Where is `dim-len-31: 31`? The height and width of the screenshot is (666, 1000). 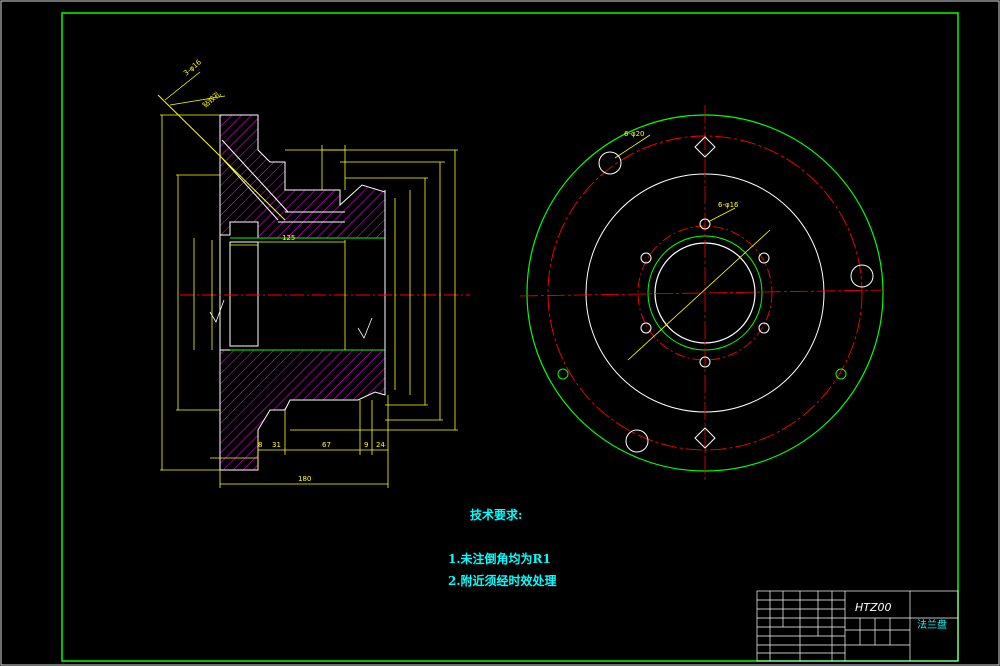 dim-len-31: 31 is located at coordinates (276, 445).